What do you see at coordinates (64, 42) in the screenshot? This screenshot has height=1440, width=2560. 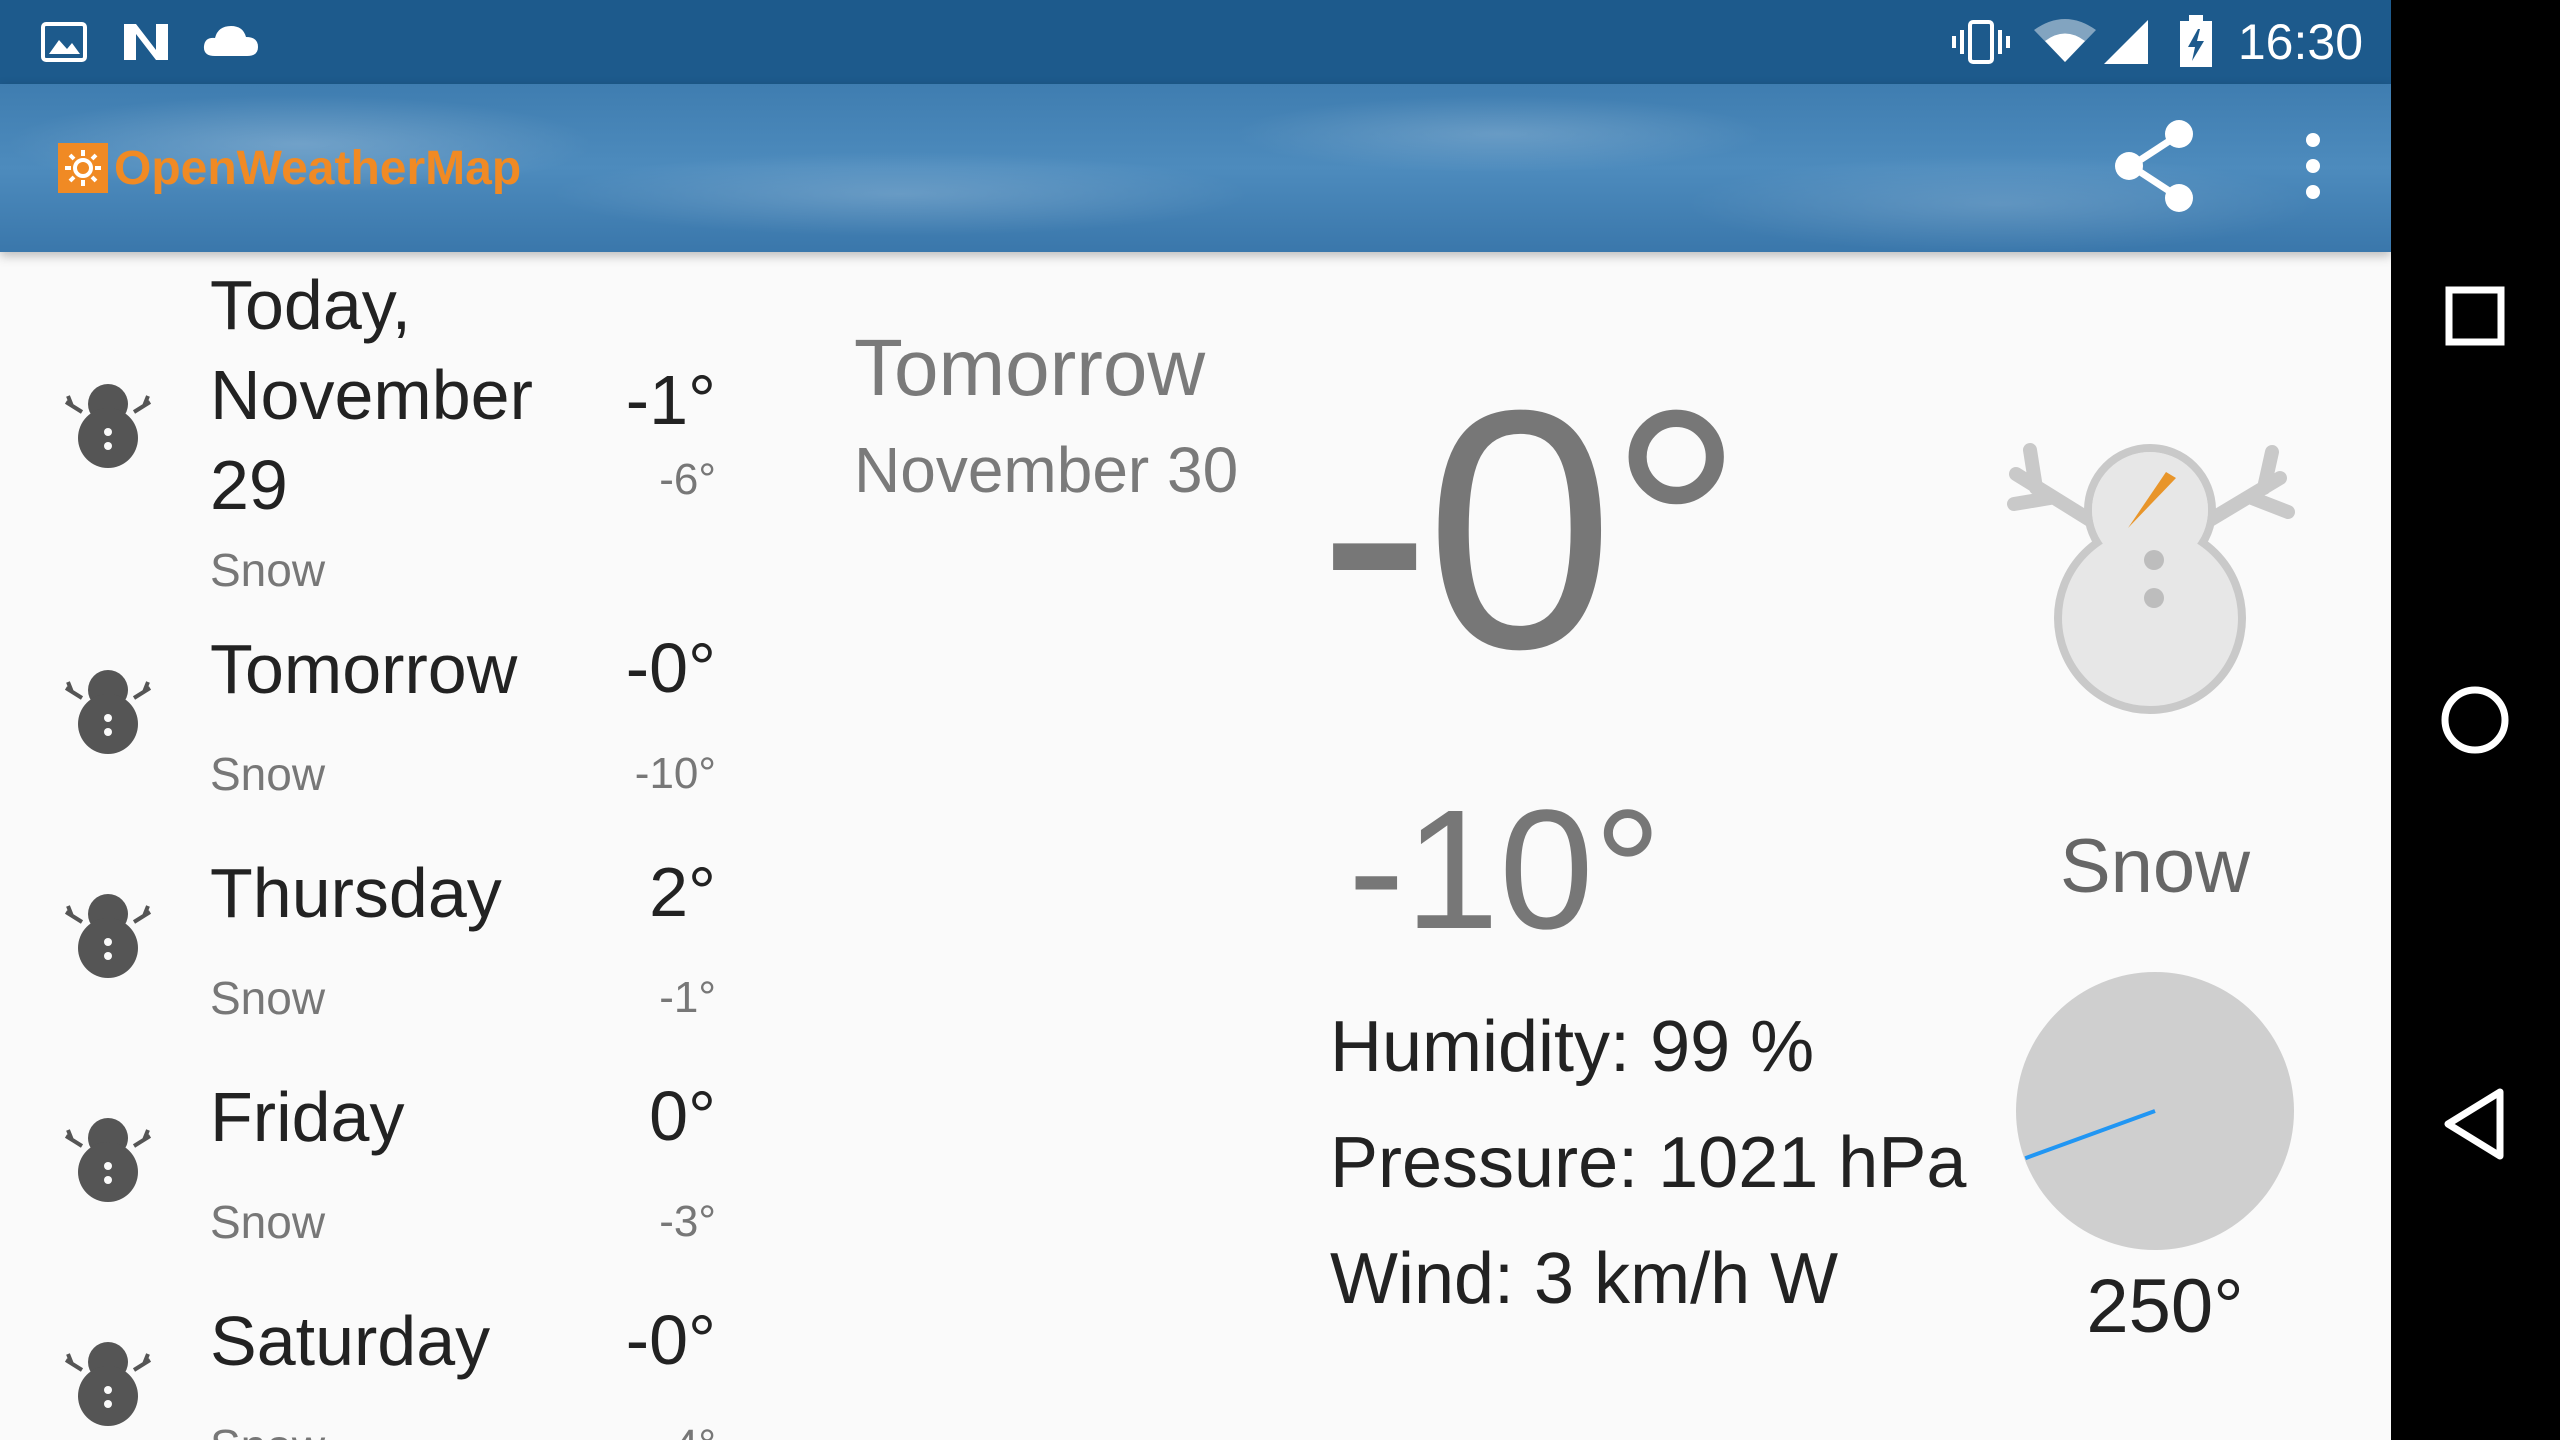 I see `image-icon` at bounding box center [64, 42].